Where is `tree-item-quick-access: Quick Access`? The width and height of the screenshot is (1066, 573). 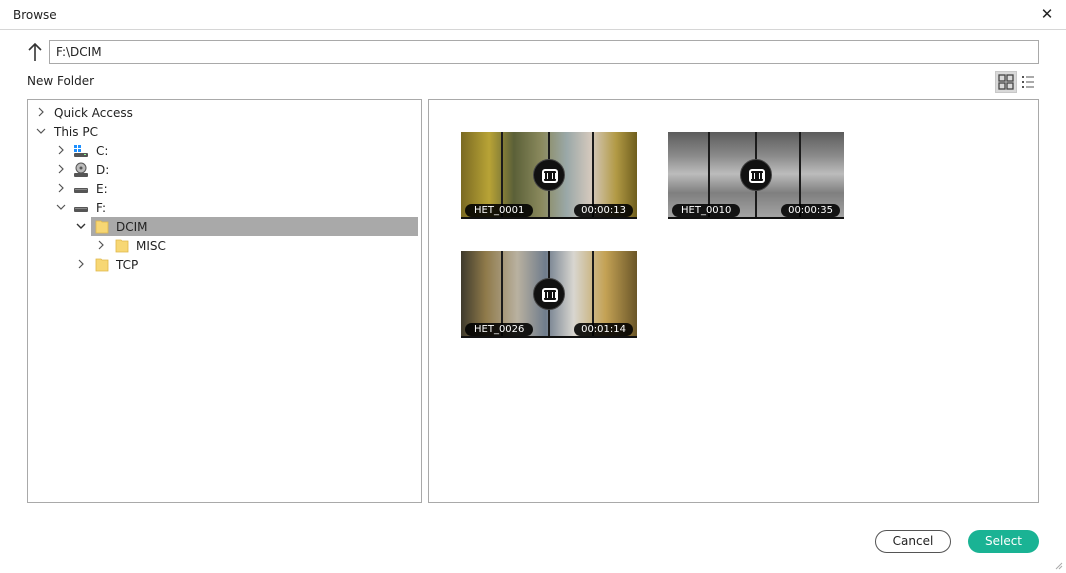
tree-item-quick-access: Quick Access is located at coordinates (224, 112).